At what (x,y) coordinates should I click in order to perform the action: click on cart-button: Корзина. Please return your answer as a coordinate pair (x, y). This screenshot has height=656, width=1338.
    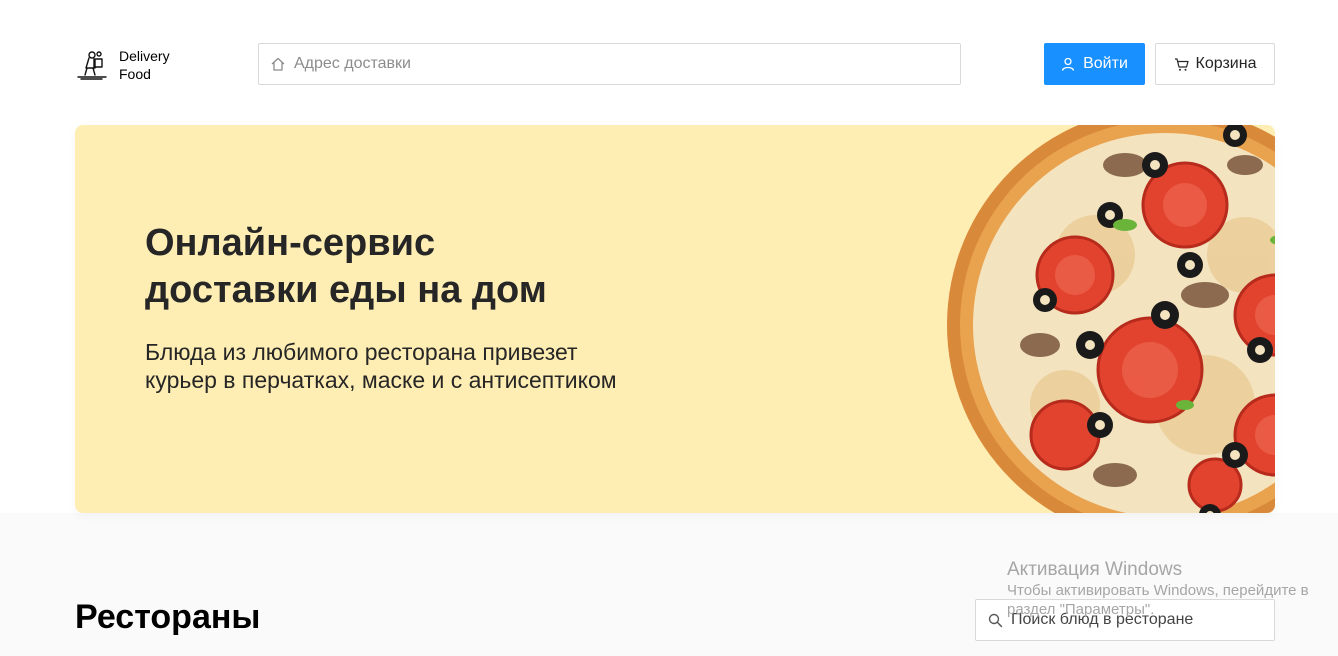
    Looking at the image, I should click on (1215, 64).